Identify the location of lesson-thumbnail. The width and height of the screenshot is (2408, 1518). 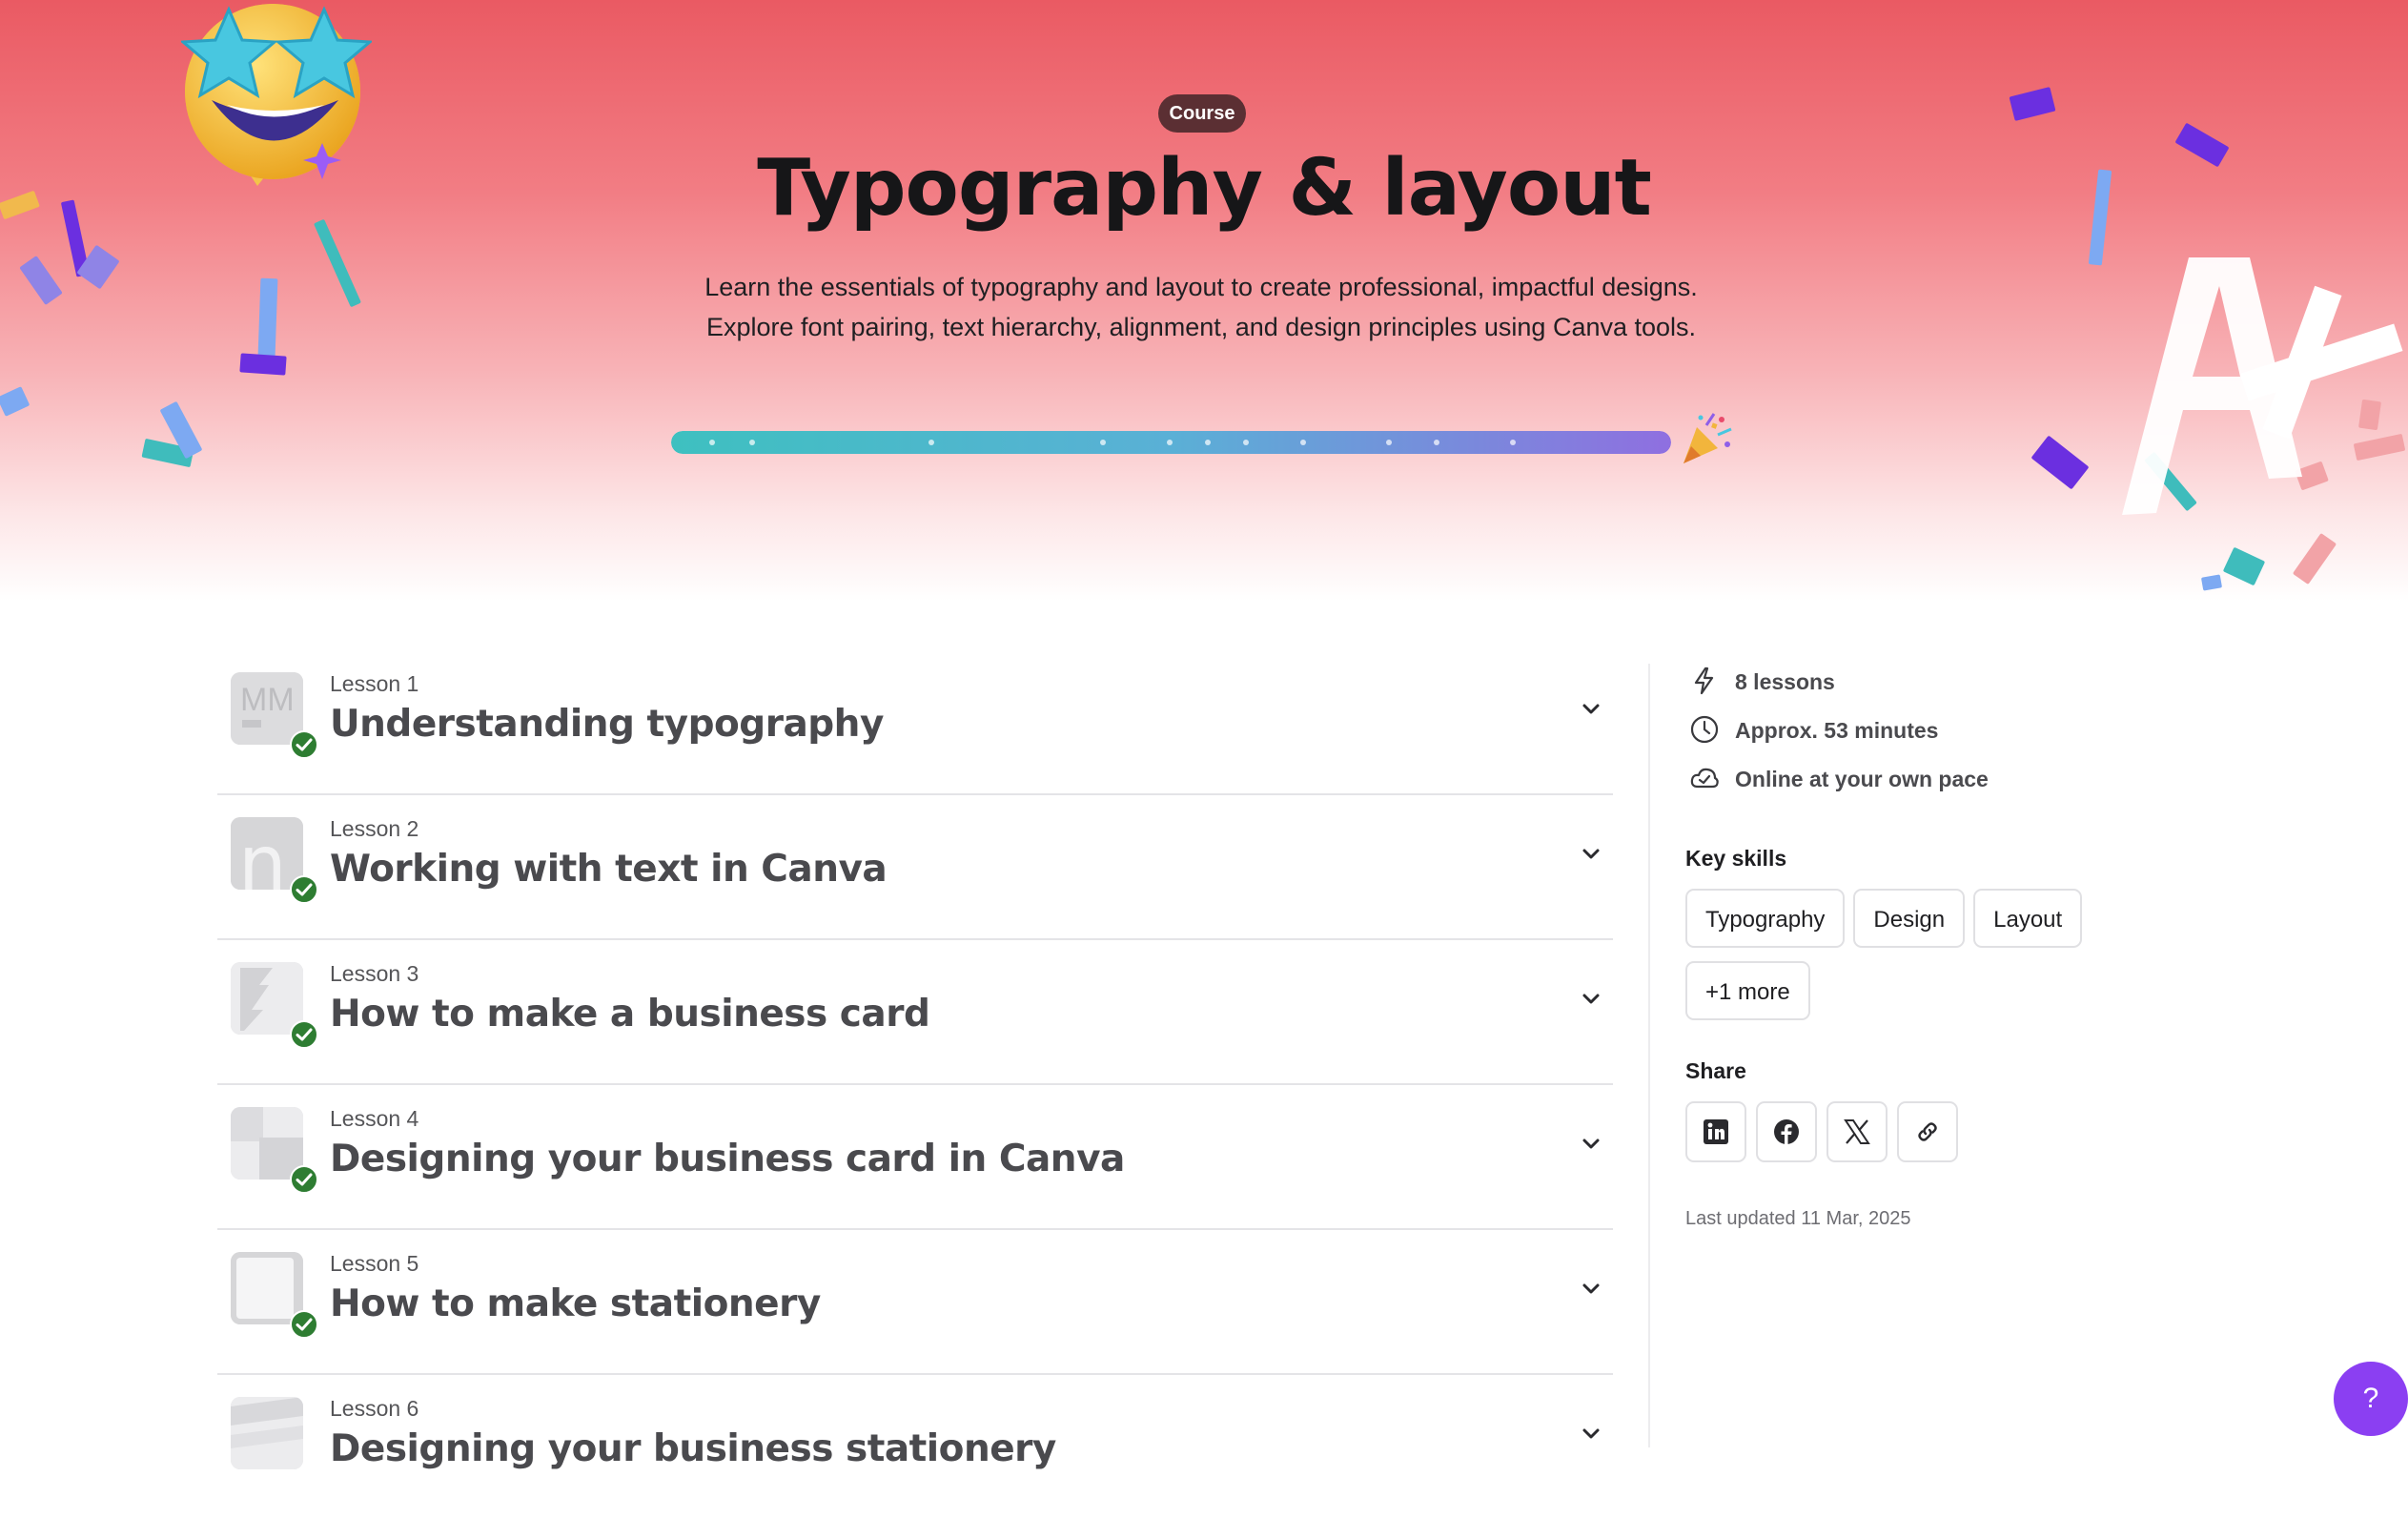
(267, 1433).